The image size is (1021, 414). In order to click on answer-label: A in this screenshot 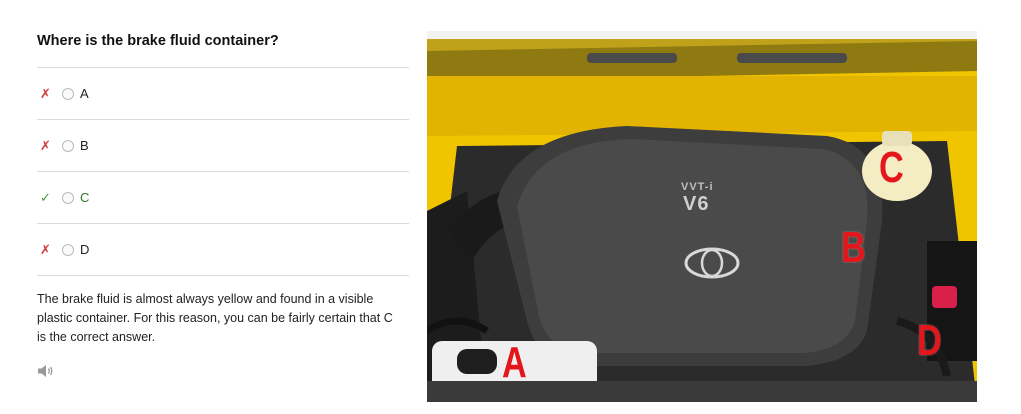, I will do `click(84, 93)`.